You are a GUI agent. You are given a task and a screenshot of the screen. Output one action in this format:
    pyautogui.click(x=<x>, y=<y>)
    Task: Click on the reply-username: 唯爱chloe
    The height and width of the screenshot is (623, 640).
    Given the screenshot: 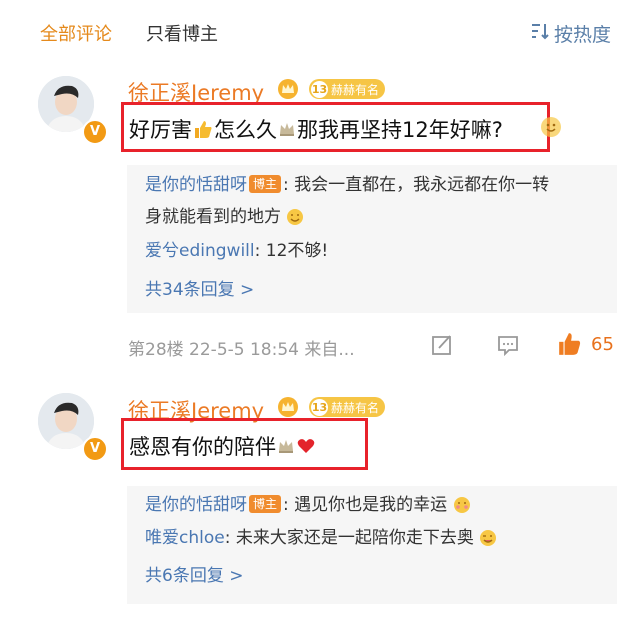 What is the action you would take?
    pyautogui.click(x=185, y=538)
    